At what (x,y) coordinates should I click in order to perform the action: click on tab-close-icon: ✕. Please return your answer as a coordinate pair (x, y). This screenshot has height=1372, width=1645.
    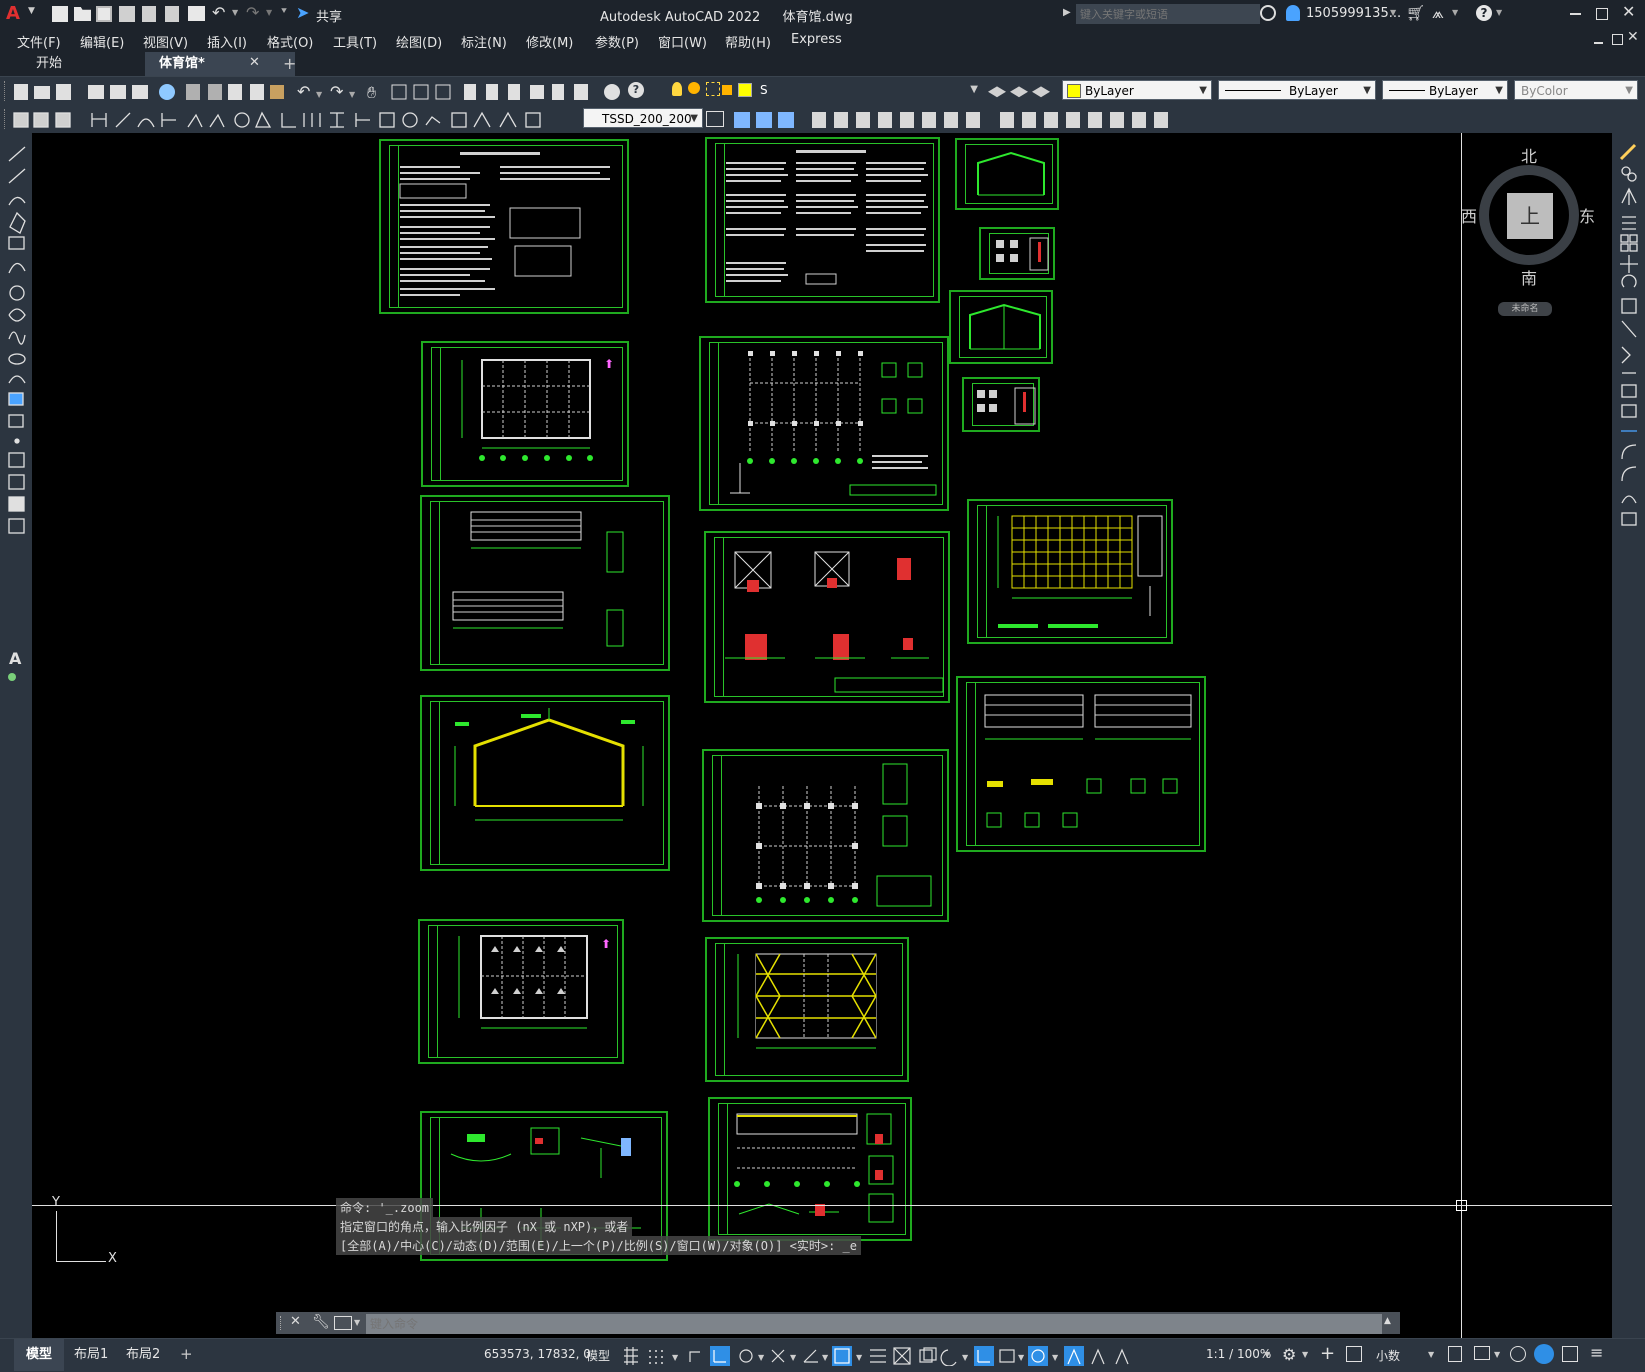
    Looking at the image, I should click on (254, 62).